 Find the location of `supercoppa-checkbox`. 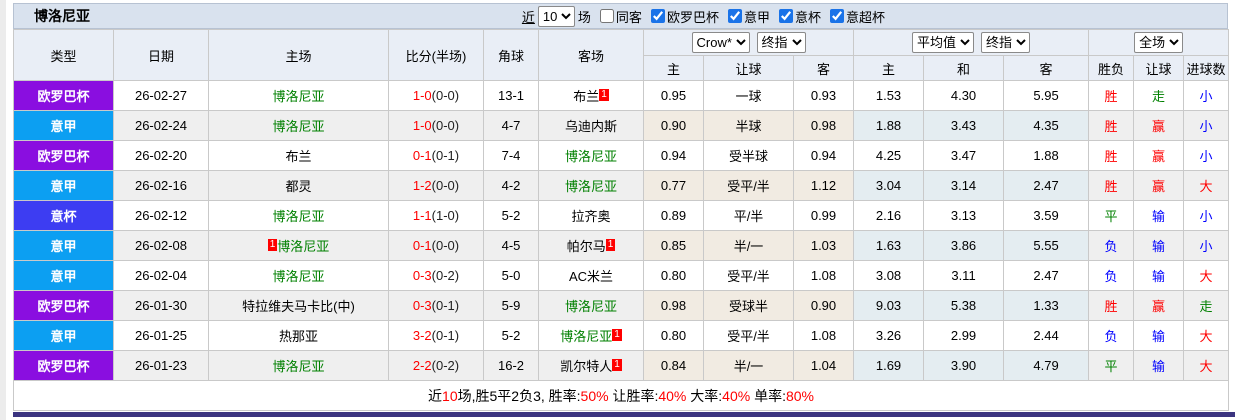

supercoppa-checkbox is located at coordinates (836, 16).